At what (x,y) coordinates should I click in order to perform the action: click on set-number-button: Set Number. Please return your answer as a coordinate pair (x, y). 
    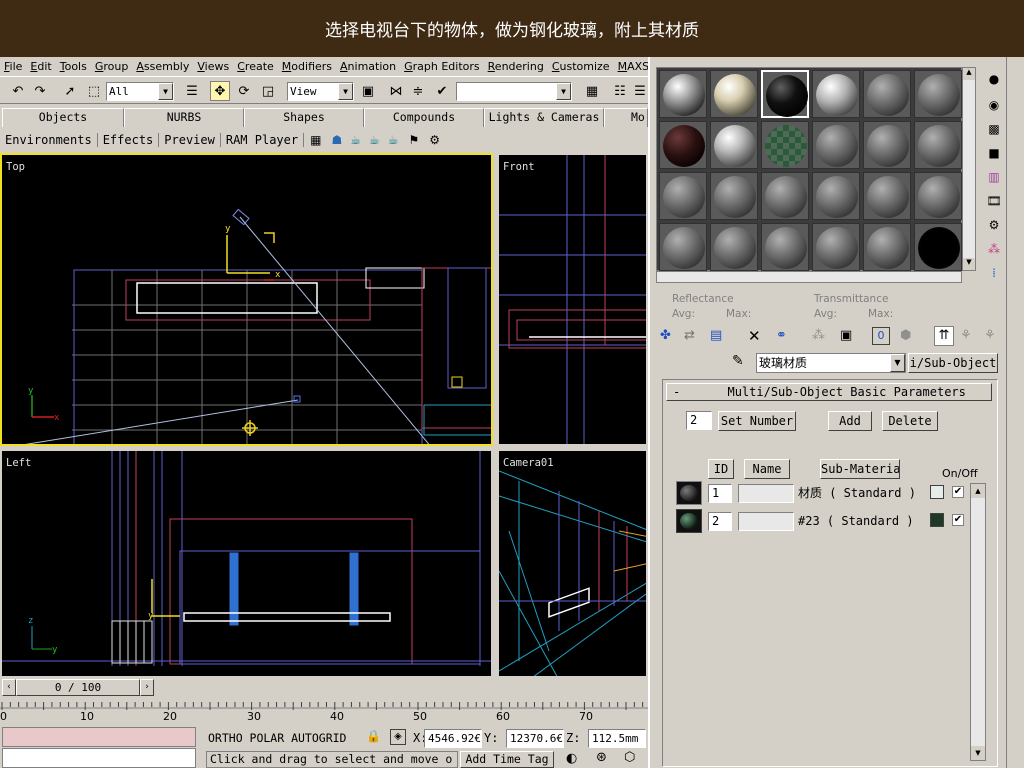
    Looking at the image, I should click on (757, 421).